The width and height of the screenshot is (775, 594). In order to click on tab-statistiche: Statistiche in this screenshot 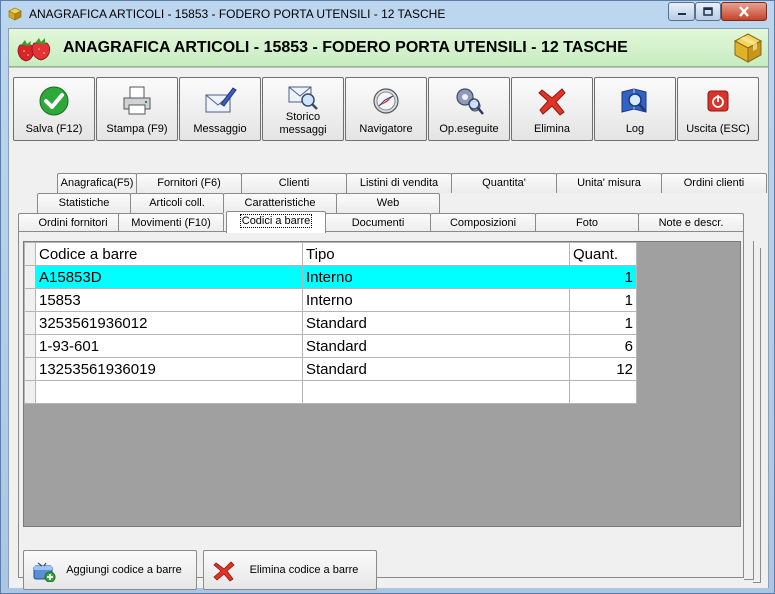, I will do `click(84, 203)`.